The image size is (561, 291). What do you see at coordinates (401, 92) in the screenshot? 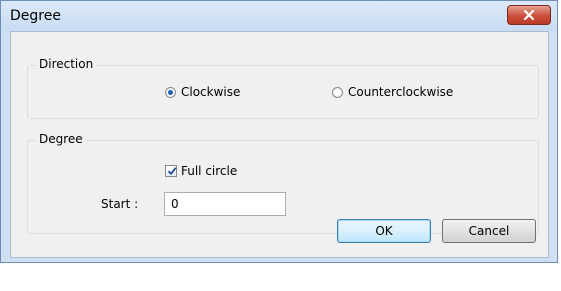
I see `radio-counterclockwise-label: Counterclockwise` at bounding box center [401, 92].